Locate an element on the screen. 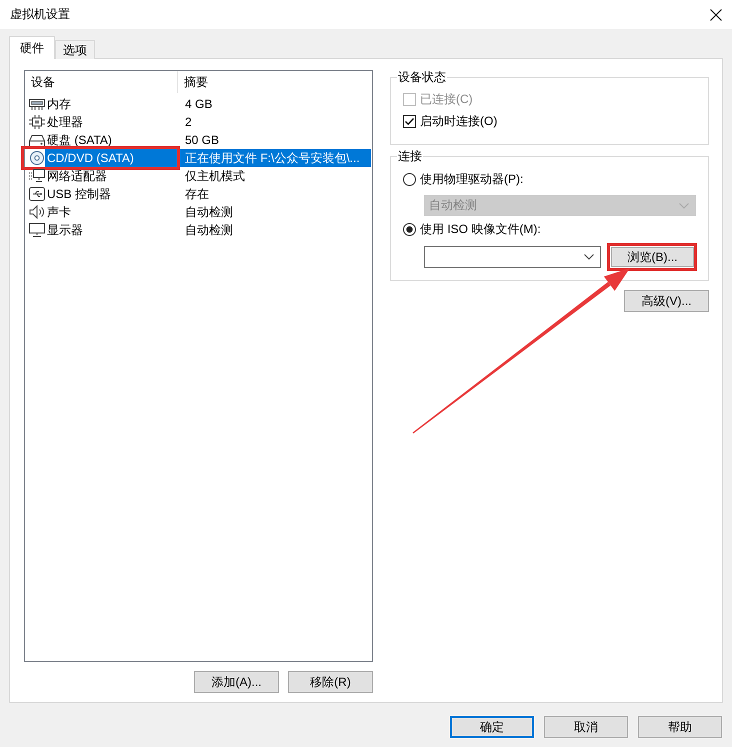  device-summary: 存在 is located at coordinates (197, 194).